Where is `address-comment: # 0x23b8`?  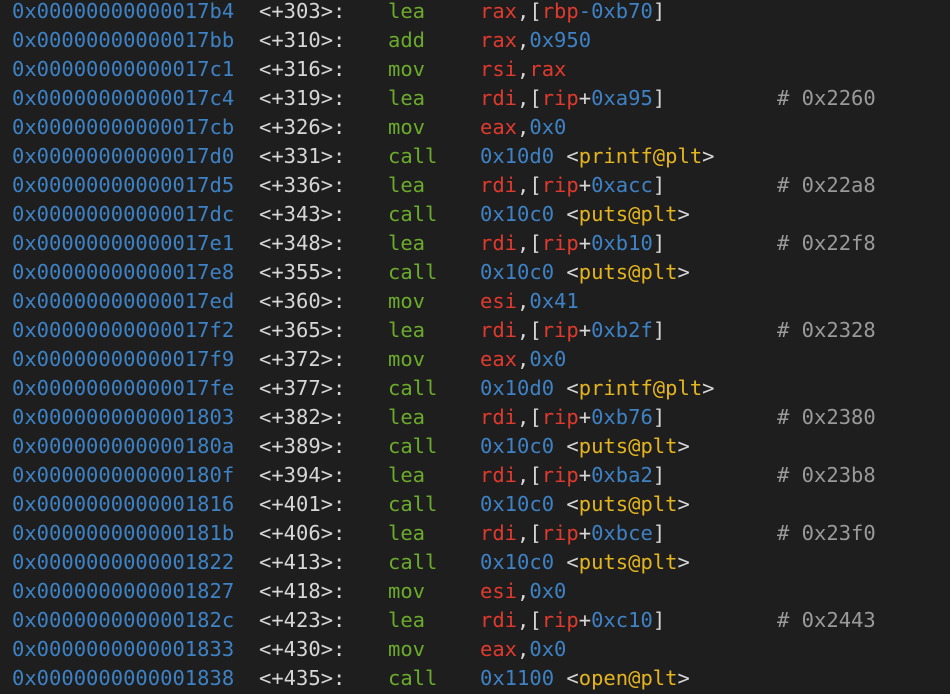
address-comment: # 0x23b8 is located at coordinates (826, 475).